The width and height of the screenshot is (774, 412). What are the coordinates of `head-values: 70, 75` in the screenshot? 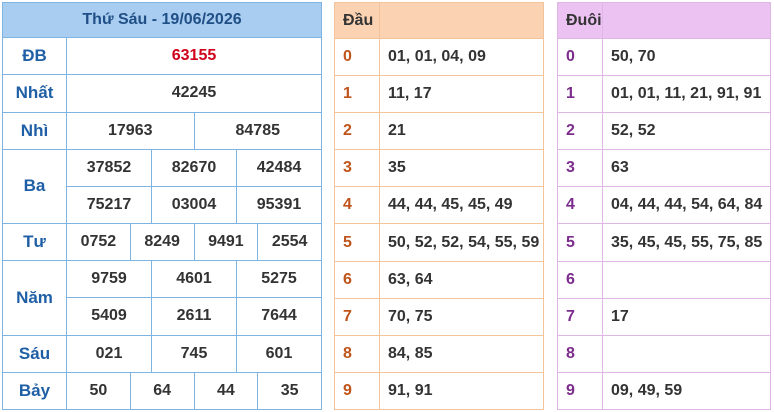 It's located at (461, 316).